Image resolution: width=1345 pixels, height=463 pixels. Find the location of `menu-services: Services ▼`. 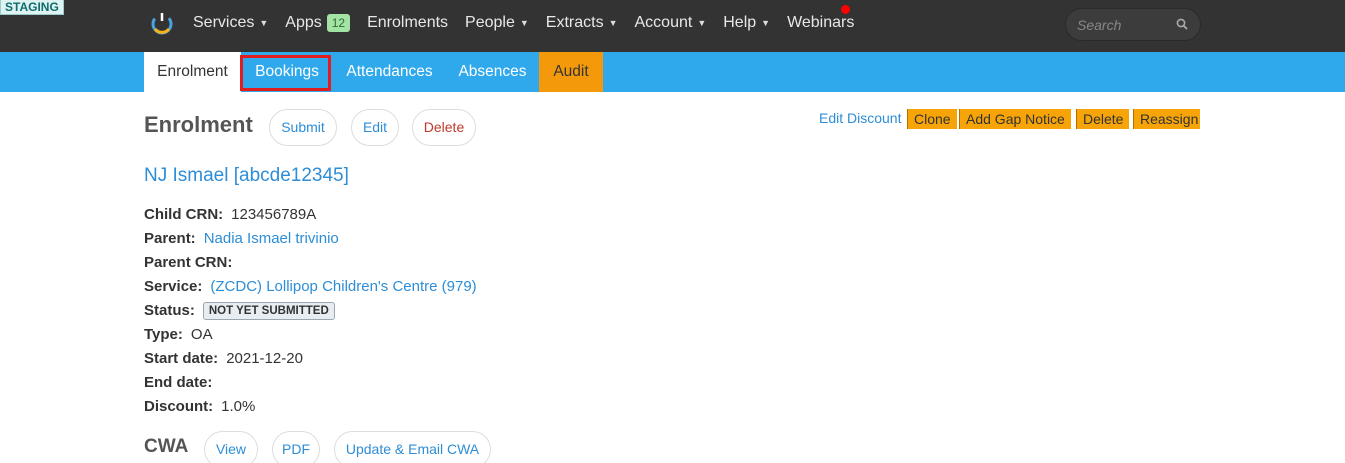

menu-services: Services ▼ is located at coordinates (230, 23).